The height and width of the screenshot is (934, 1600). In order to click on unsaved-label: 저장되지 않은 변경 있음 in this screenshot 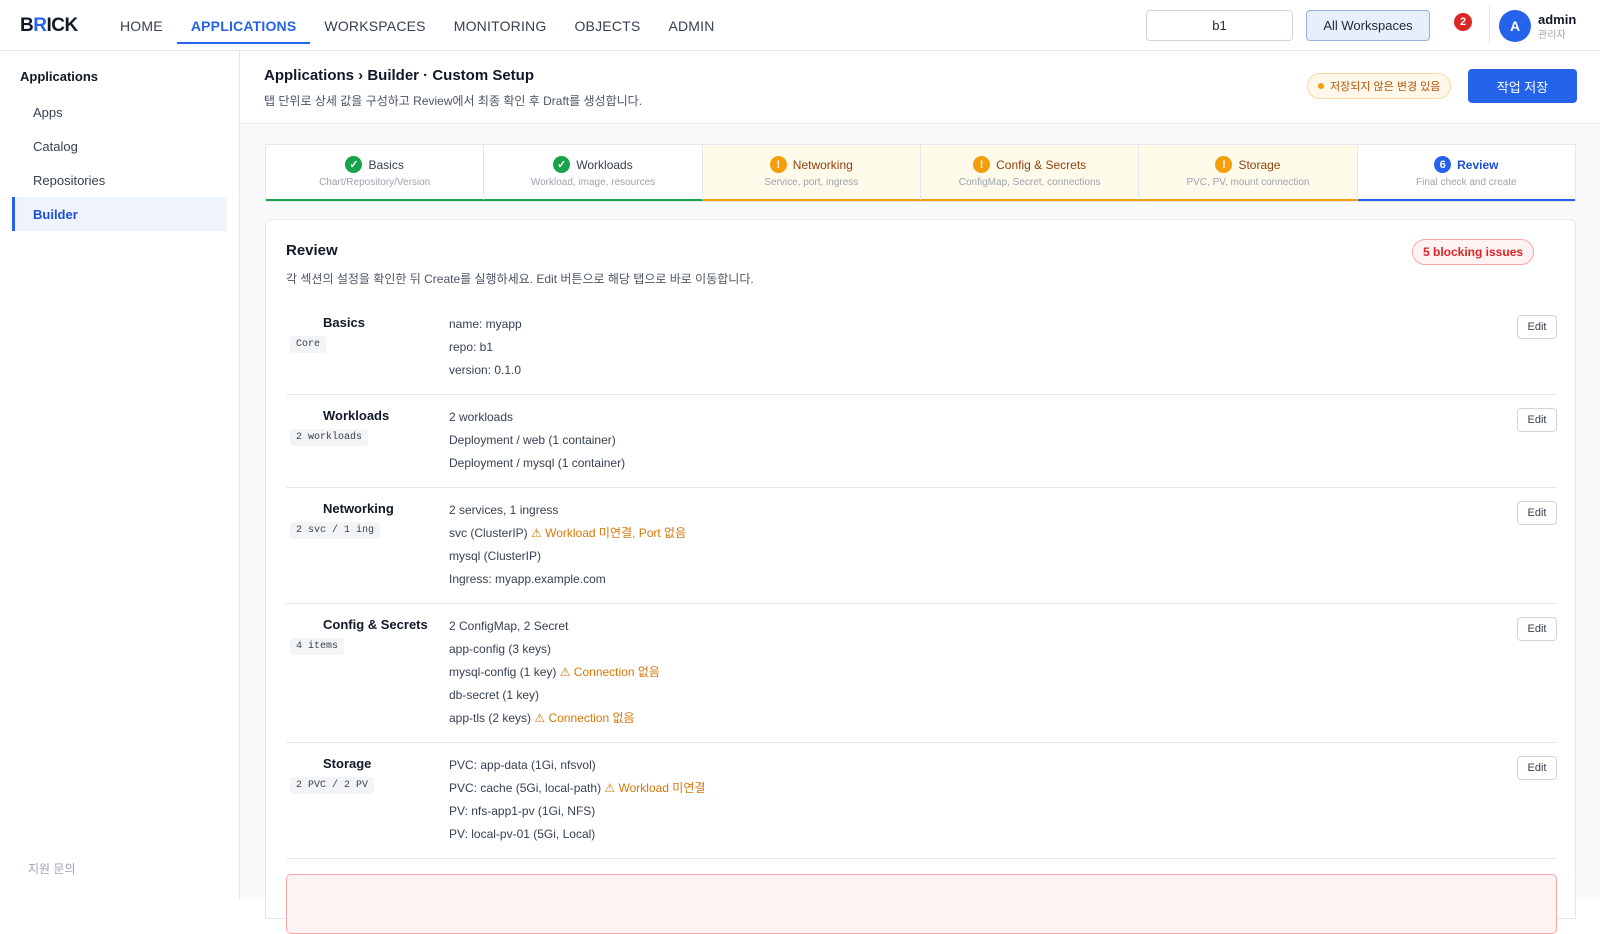, I will do `click(1385, 87)`.